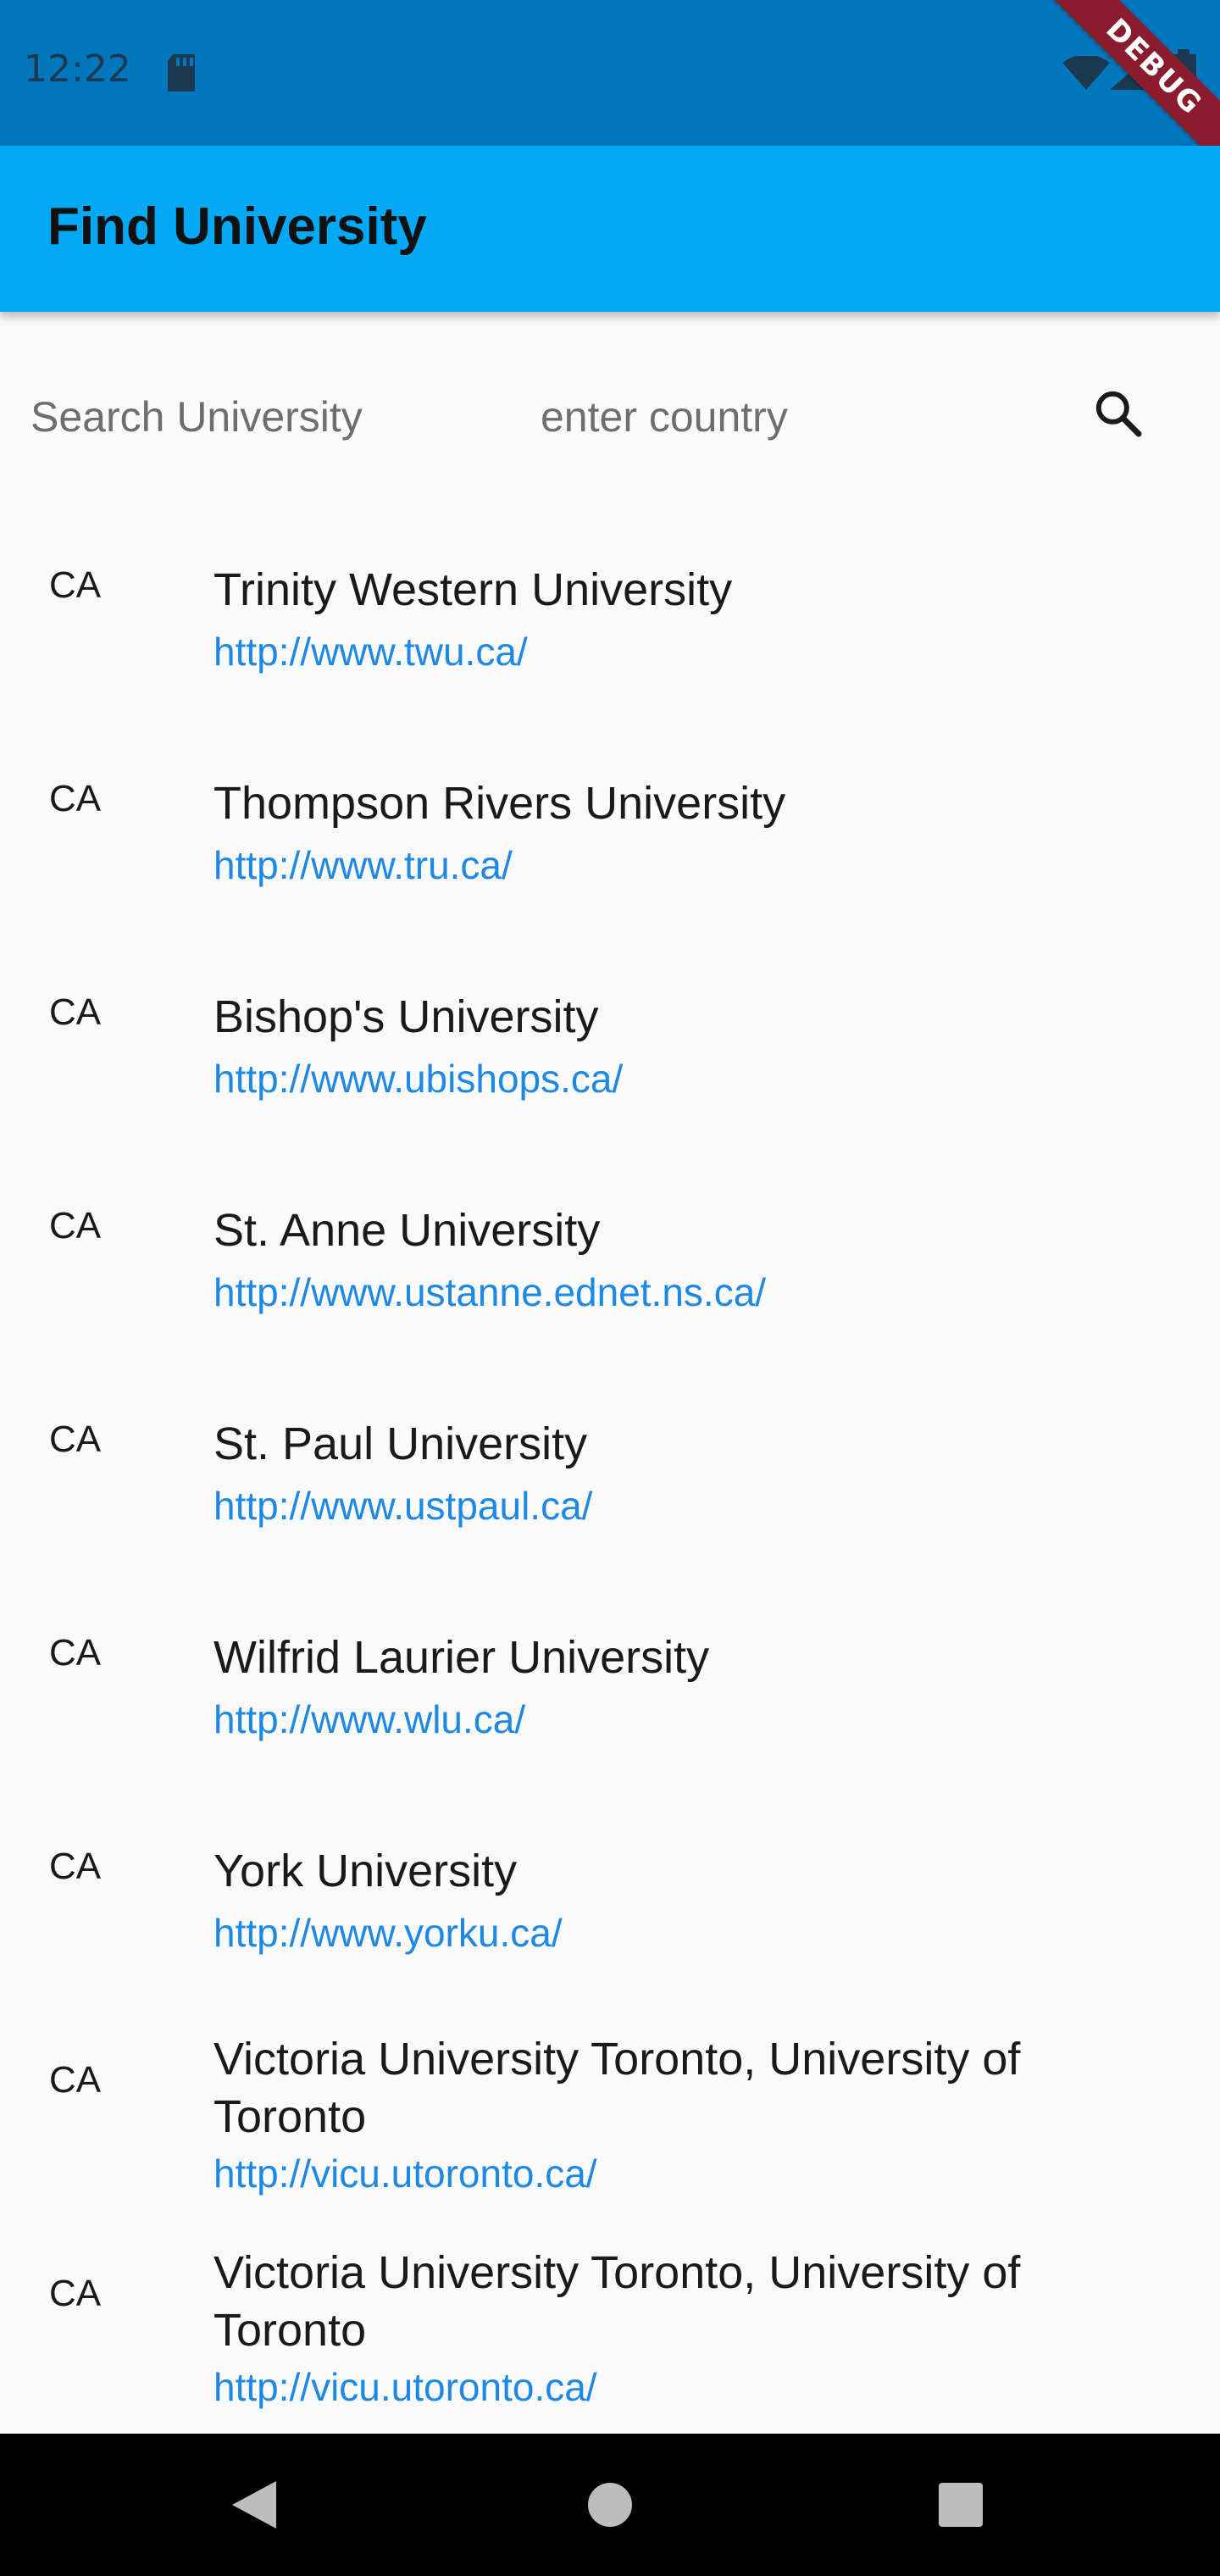 The height and width of the screenshot is (2576, 1220). I want to click on university-link: http://www.twu.ca/, so click(371, 652).